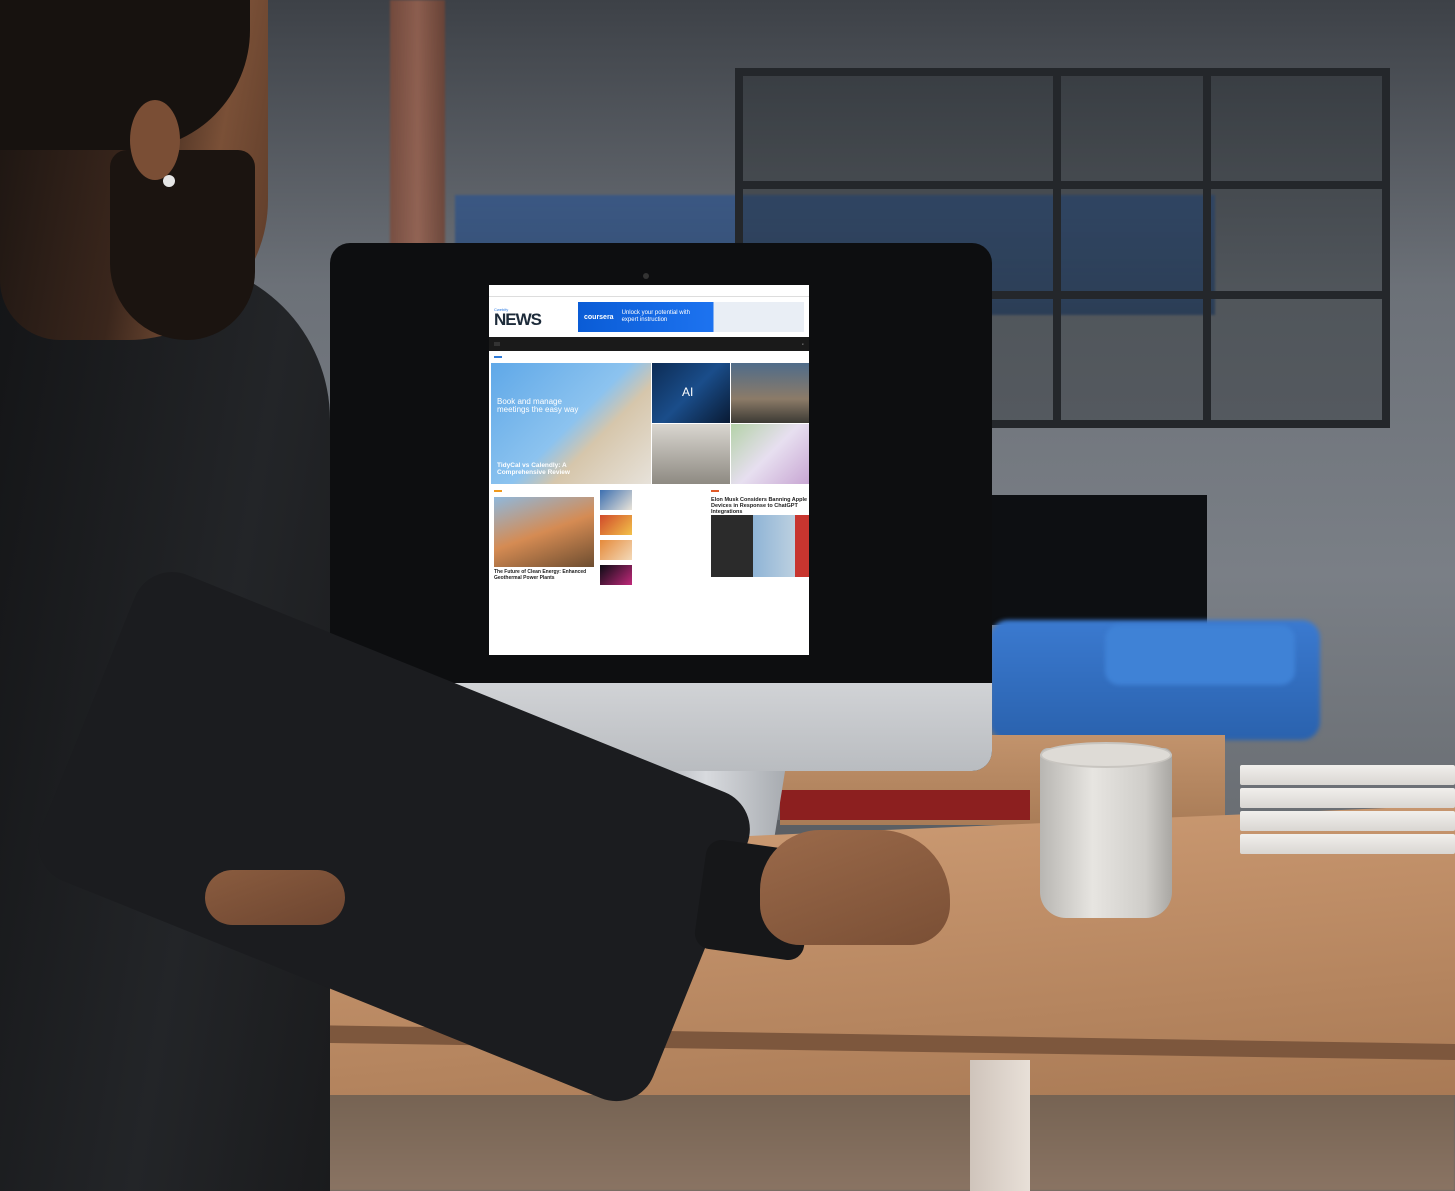 The width and height of the screenshot is (1455, 1191). I want to click on logo-title: NEWS, so click(518, 319).